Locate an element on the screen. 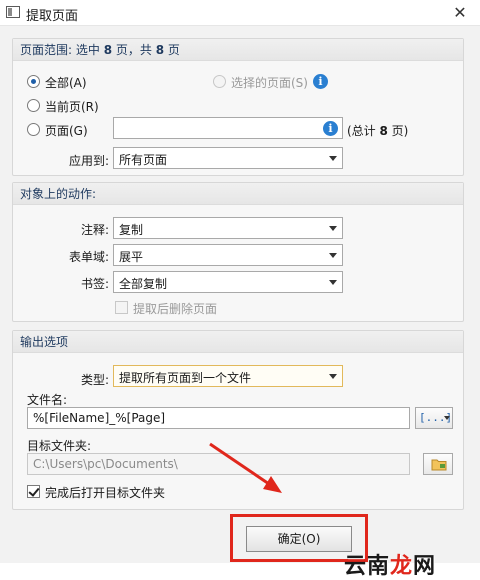  close-button: ✕ is located at coordinates (460, 13).